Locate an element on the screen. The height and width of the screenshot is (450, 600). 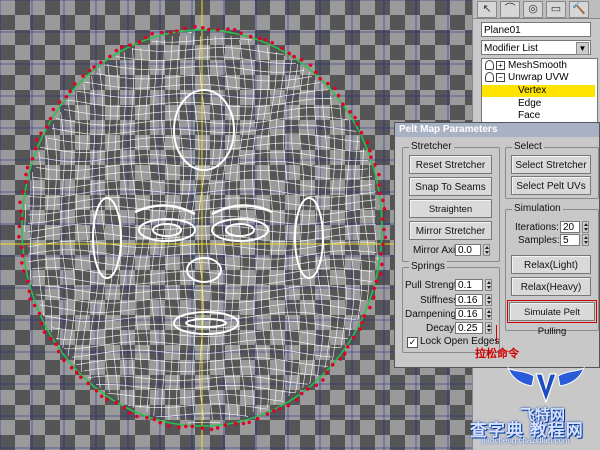
modify-tab-icon: ⌒ is located at coordinates (510, 9).